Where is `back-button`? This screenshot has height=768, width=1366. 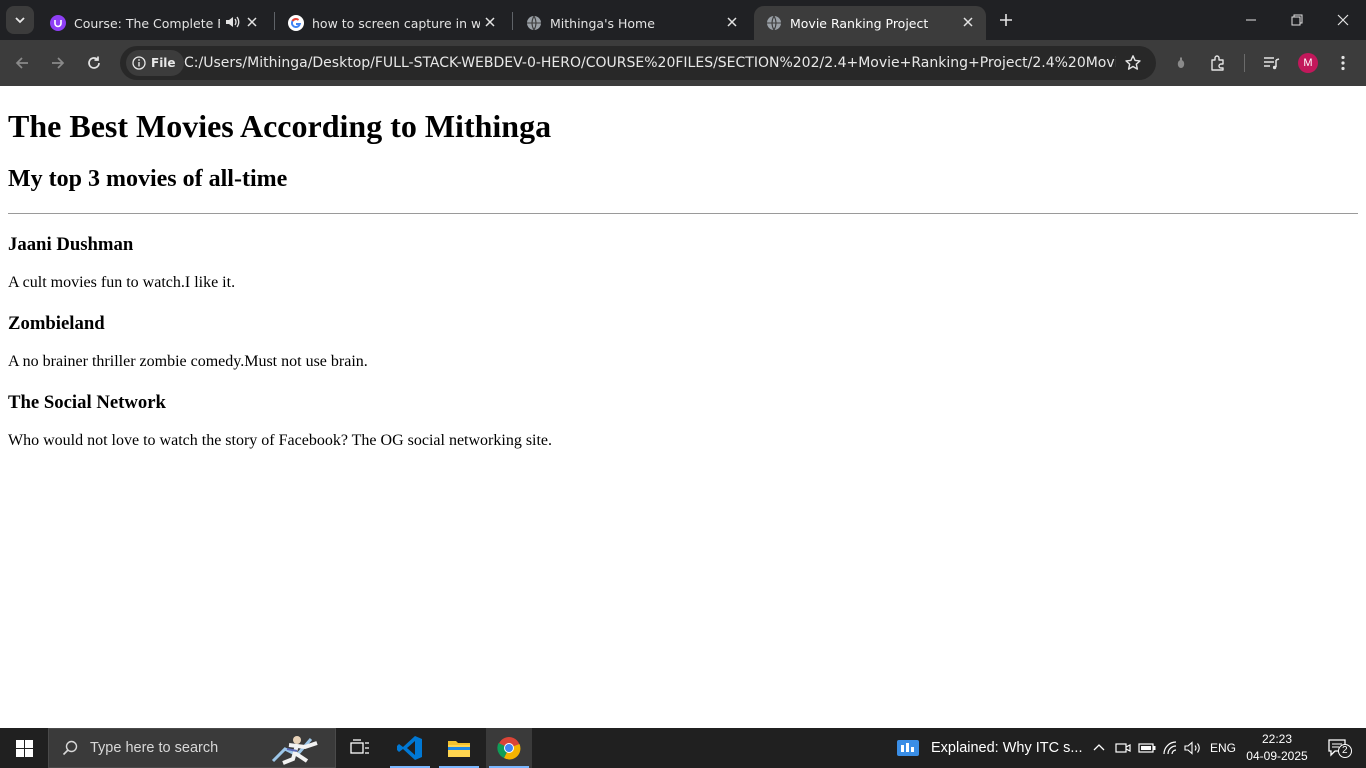
back-button is located at coordinates (22, 63).